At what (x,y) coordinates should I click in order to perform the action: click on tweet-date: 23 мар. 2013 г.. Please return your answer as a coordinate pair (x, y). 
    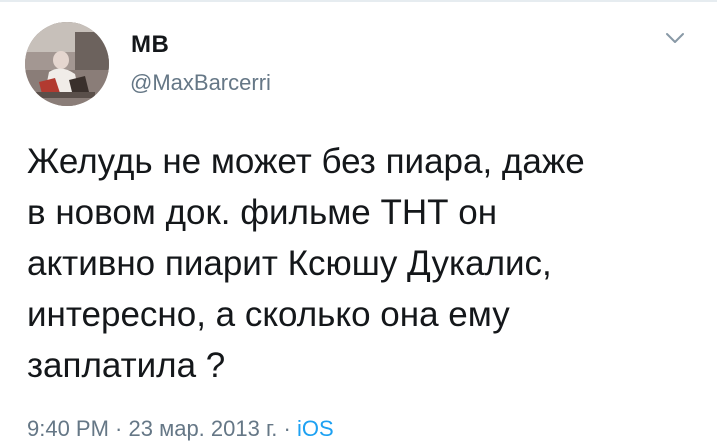
    Looking at the image, I should click on (203, 428).